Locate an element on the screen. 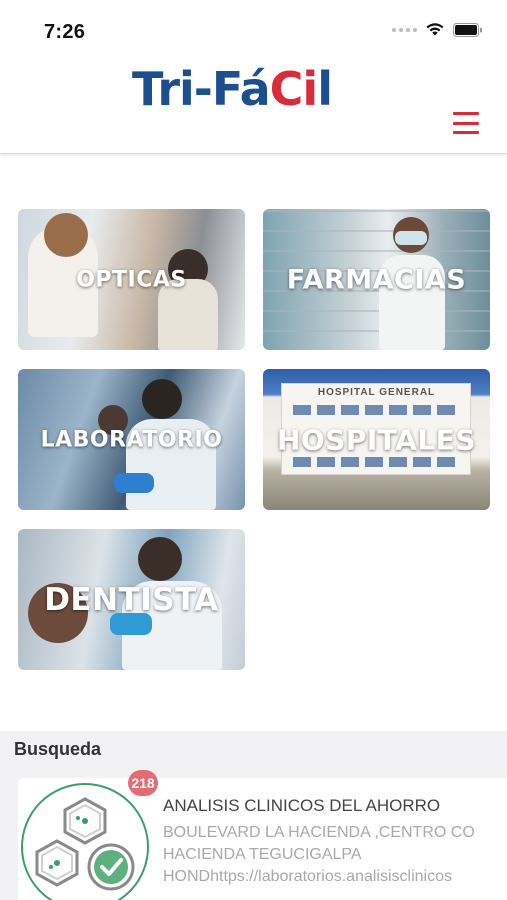 The height and width of the screenshot is (900, 507). result-address-line: HACIENDA TEGUCIGALPA is located at coordinates (262, 854).